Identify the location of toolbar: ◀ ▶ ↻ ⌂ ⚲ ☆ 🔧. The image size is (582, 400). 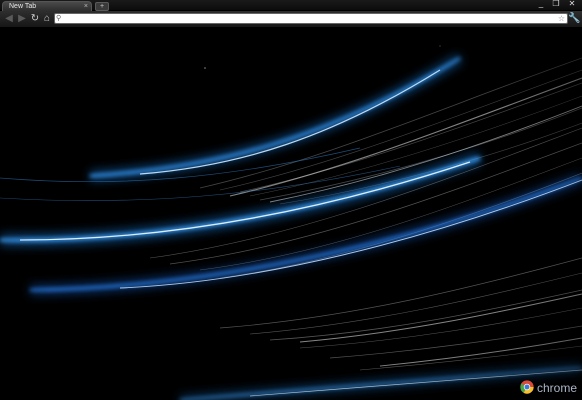
(291, 19).